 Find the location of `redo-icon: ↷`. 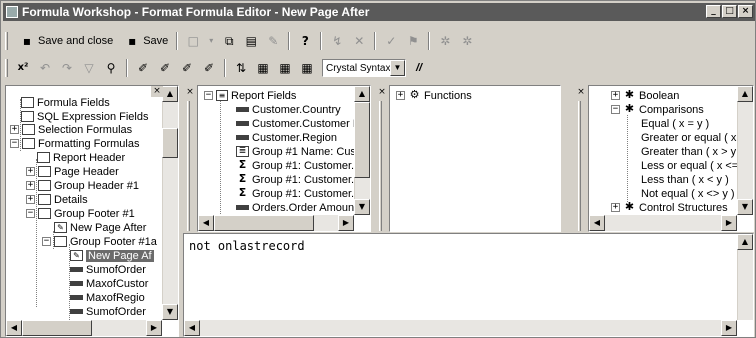

redo-icon: ↷ is located at coordinates (67, 68).